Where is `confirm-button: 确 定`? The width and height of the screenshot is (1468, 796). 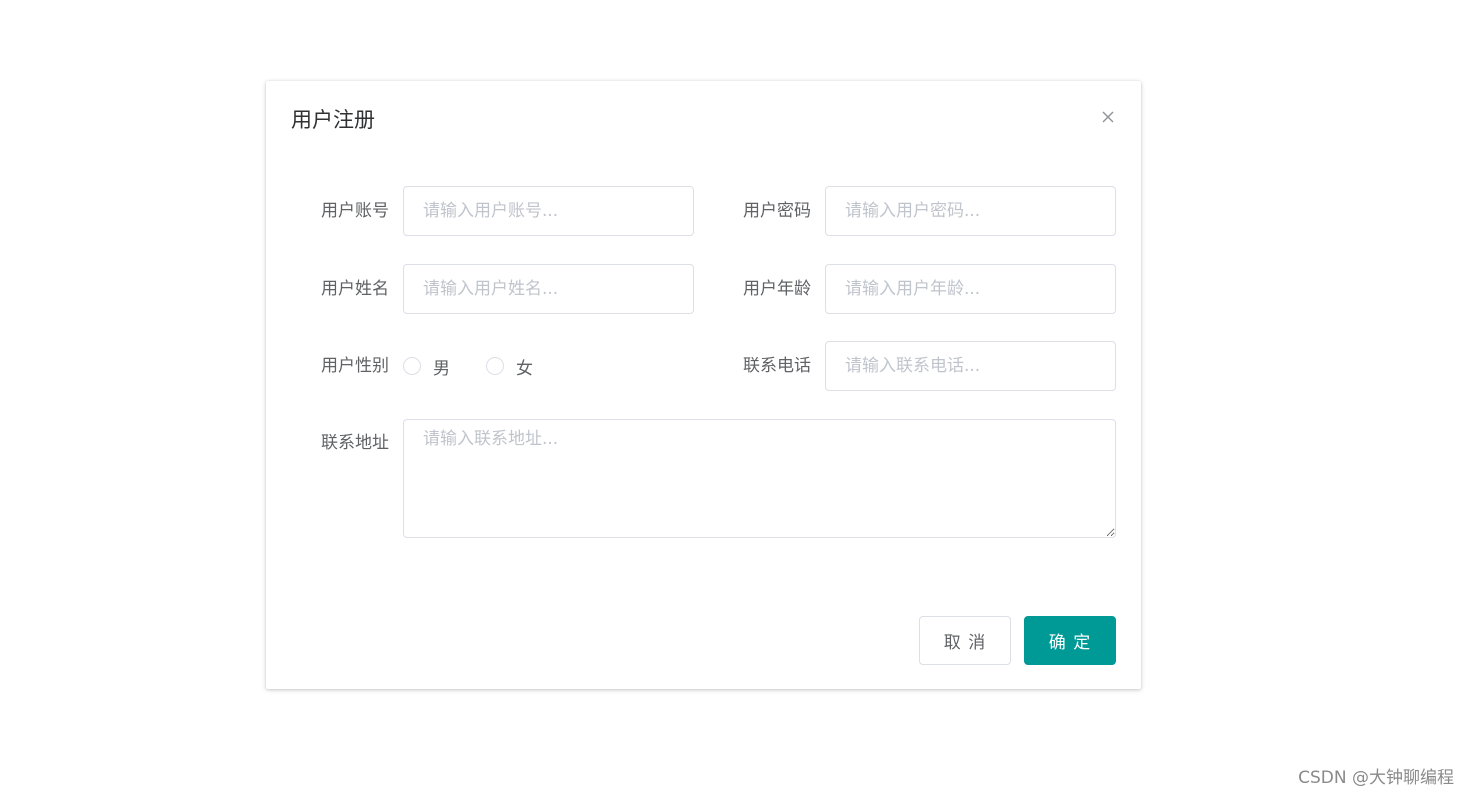 confirm-button: 确 定 is located at coordinates (1070, 640).